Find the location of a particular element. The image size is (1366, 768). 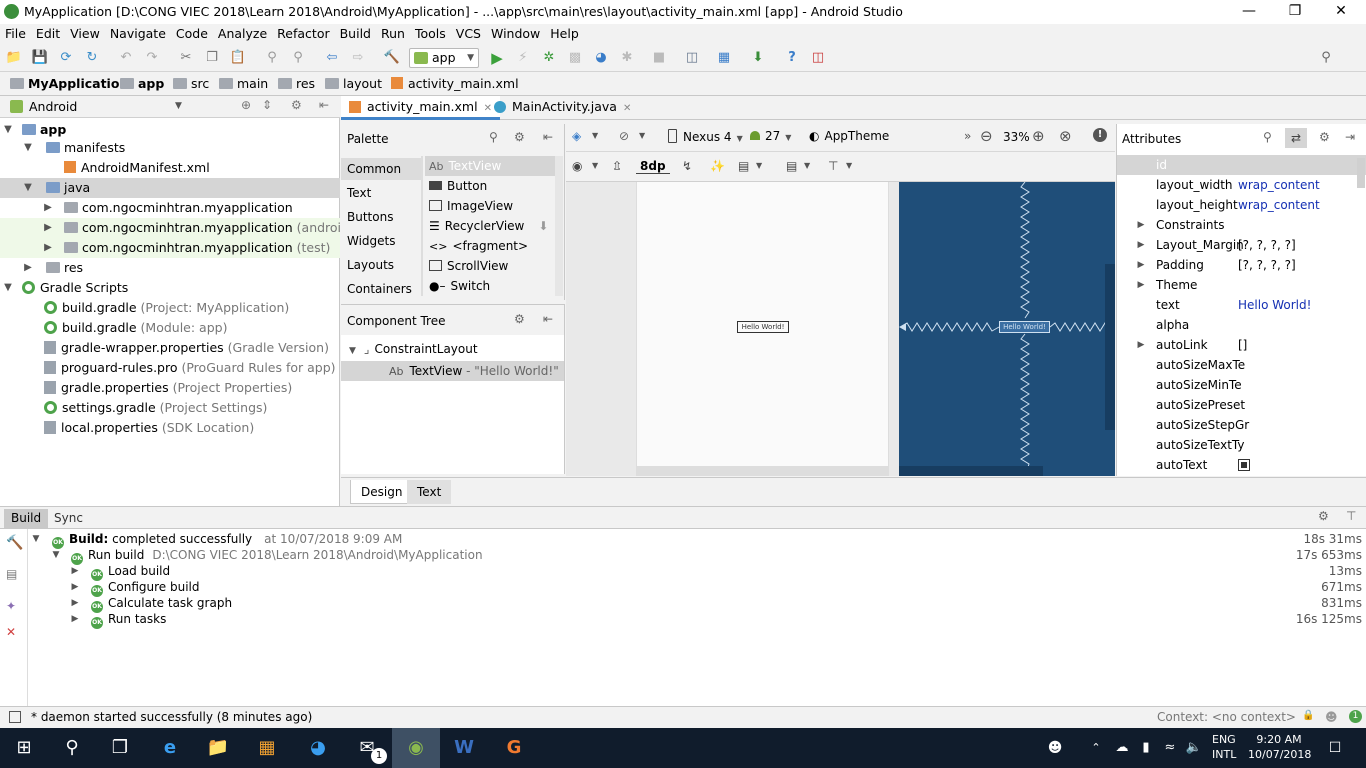

menu-navigate: Navigate is located at coordinates (138, 34).